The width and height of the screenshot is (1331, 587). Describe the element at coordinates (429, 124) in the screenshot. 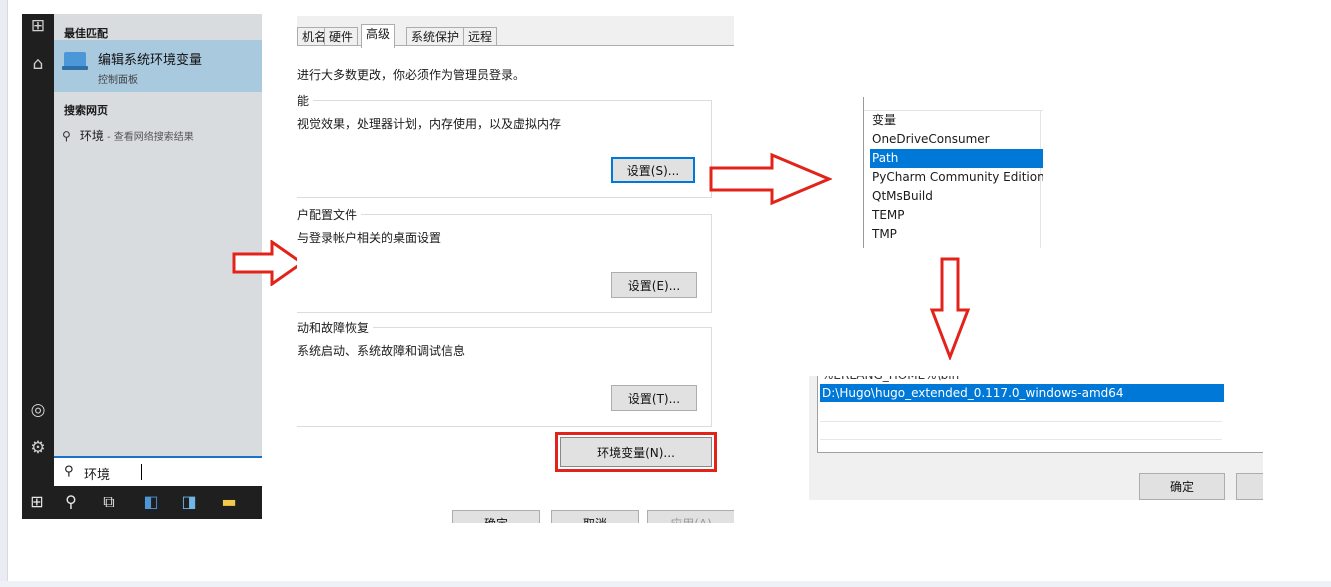

I see `performance-group-desc: 视觉效果，处理器计划，内存使用，以及虚拟内存` at that location.